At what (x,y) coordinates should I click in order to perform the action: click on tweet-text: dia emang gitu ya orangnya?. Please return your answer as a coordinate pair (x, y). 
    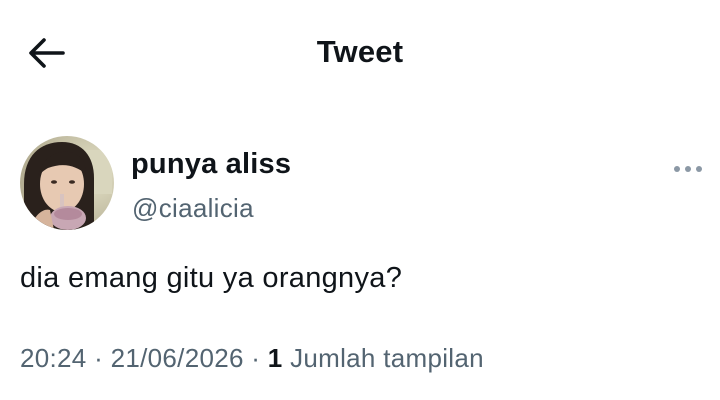
    Looking at the image, I should click on (211, 278).